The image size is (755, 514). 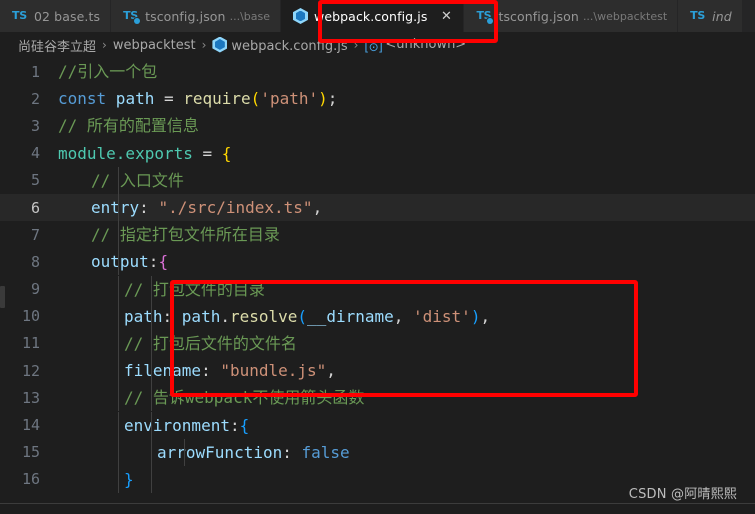 What do you see at coordinates (35, 98) in the screenshot?
I see `line-number: 2` at bounding box center [35, 98].